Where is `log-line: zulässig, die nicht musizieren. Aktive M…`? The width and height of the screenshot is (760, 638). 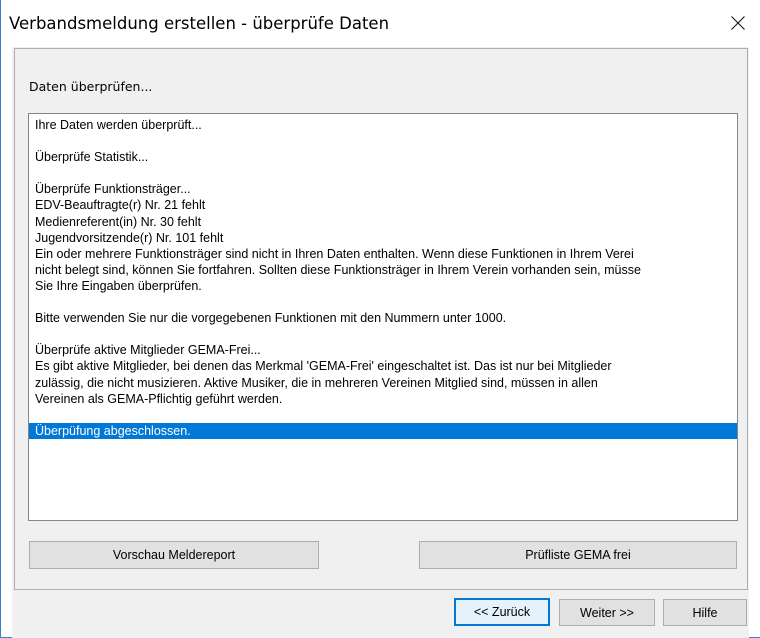
log-line: zulässig, die nicht musizieren. Aktive M… is located at coordinates (383, 383).